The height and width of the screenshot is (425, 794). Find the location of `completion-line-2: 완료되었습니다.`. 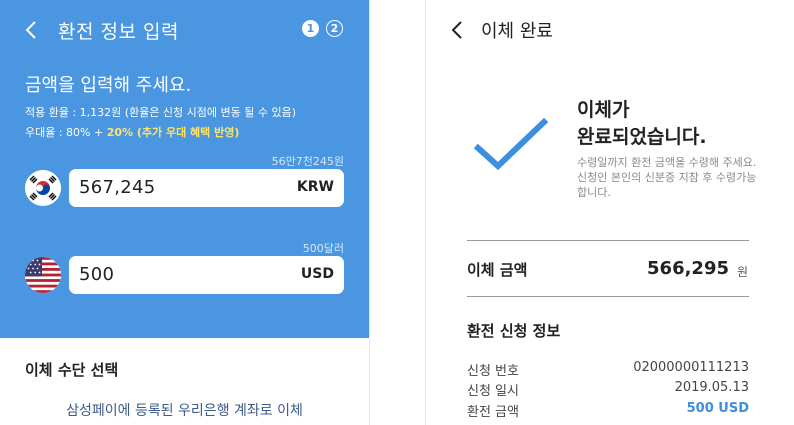

completion-line-2: 완료되었습니다. is located at coordinates (642, 137).